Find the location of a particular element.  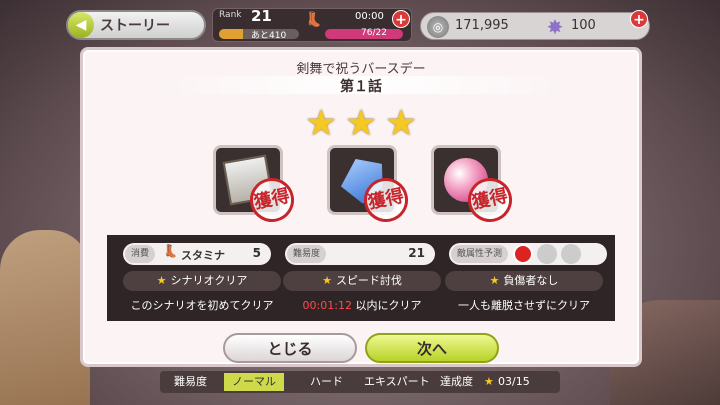

difficulty-value: 21 is located at coordinates (416, 253).